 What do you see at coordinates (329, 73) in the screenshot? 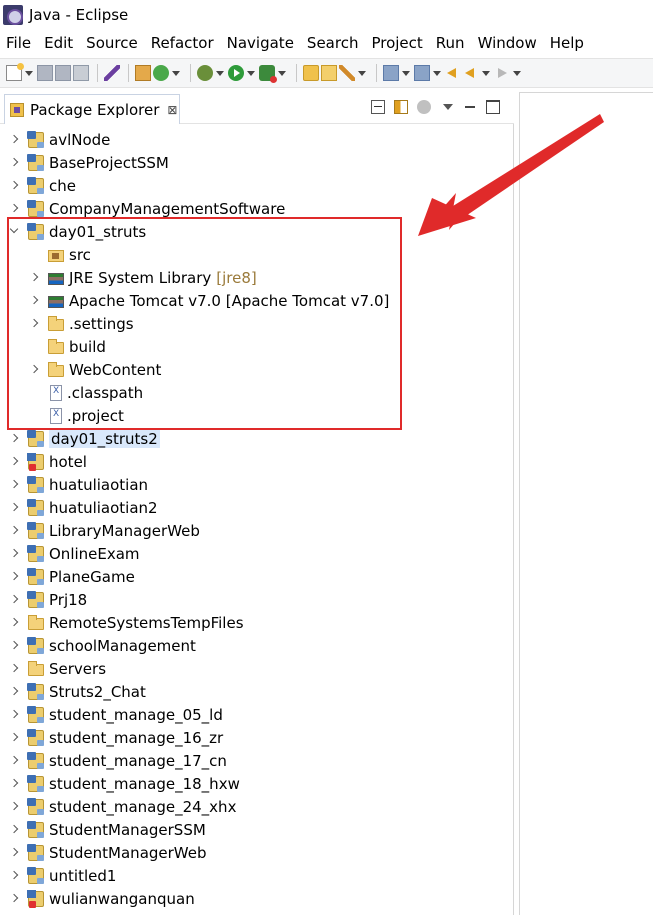
I see `open-task-icon` at bounding box center [329, 73].